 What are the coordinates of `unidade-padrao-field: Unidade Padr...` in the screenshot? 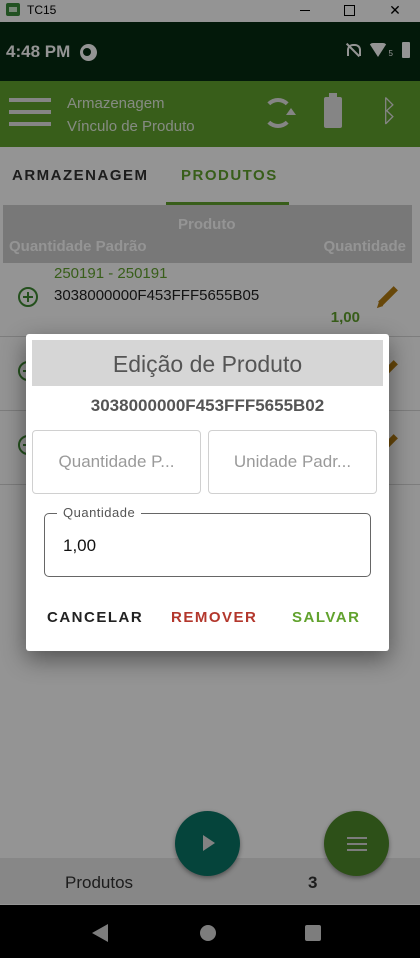 It's located at (292, 462).